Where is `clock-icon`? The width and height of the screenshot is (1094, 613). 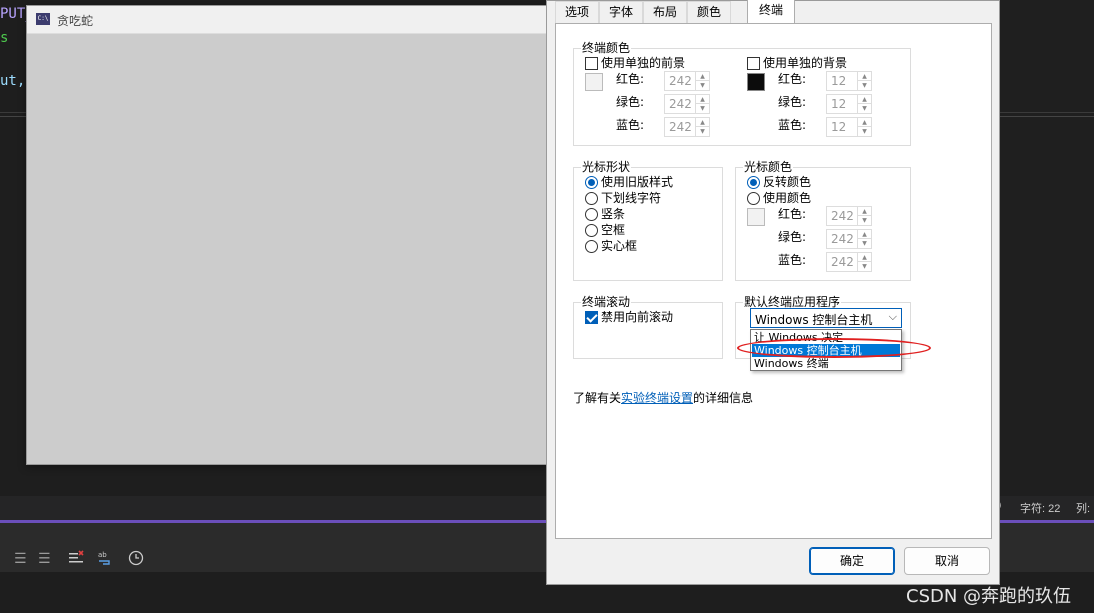
clock-icon is located at coordinates (136, 560).